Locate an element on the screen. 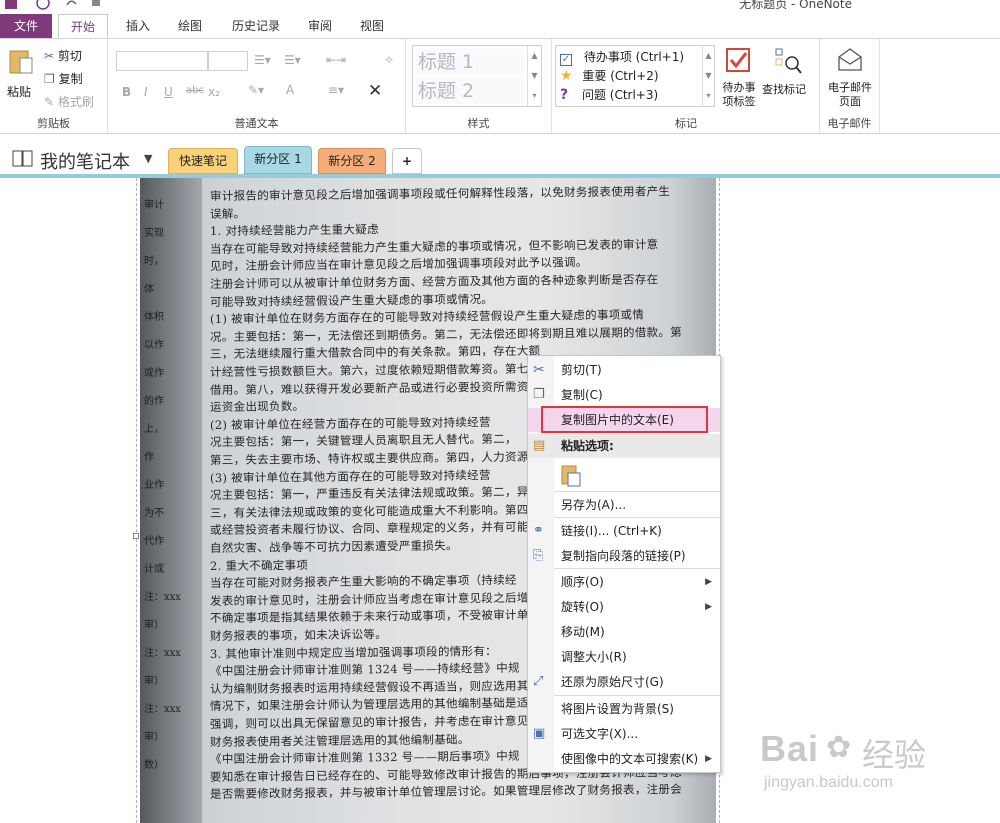 The width and height of the screenshot is (1000, 823). email-page-label: 电子邮件页面 is located at coordinates (850, 94).